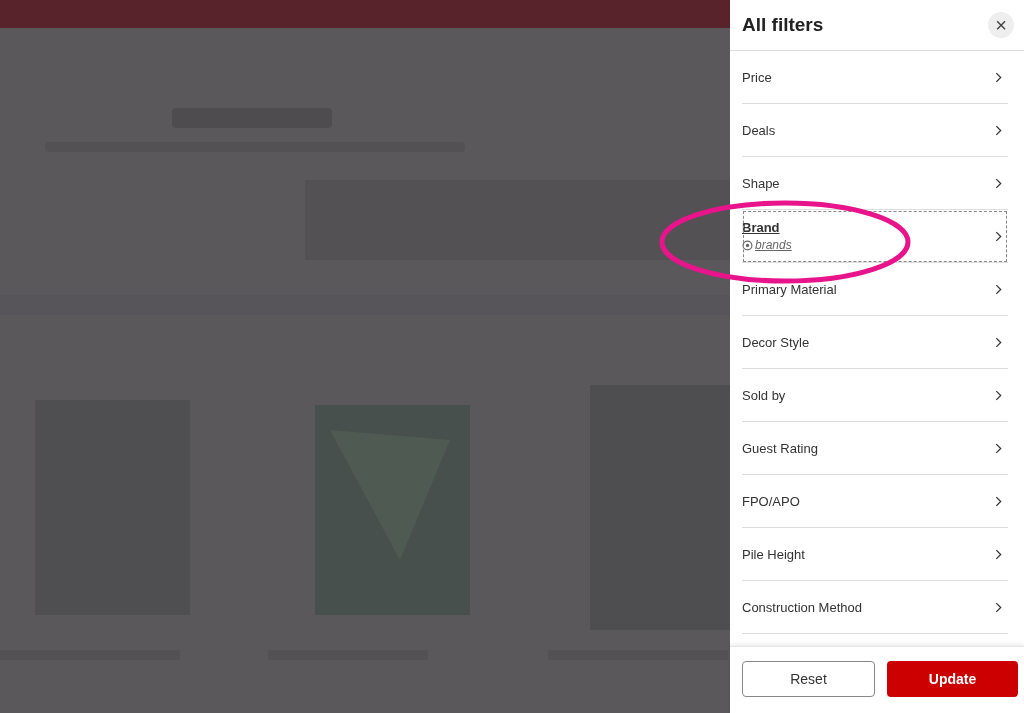  I want to click on filter-label: Deals, so click(759, 130).